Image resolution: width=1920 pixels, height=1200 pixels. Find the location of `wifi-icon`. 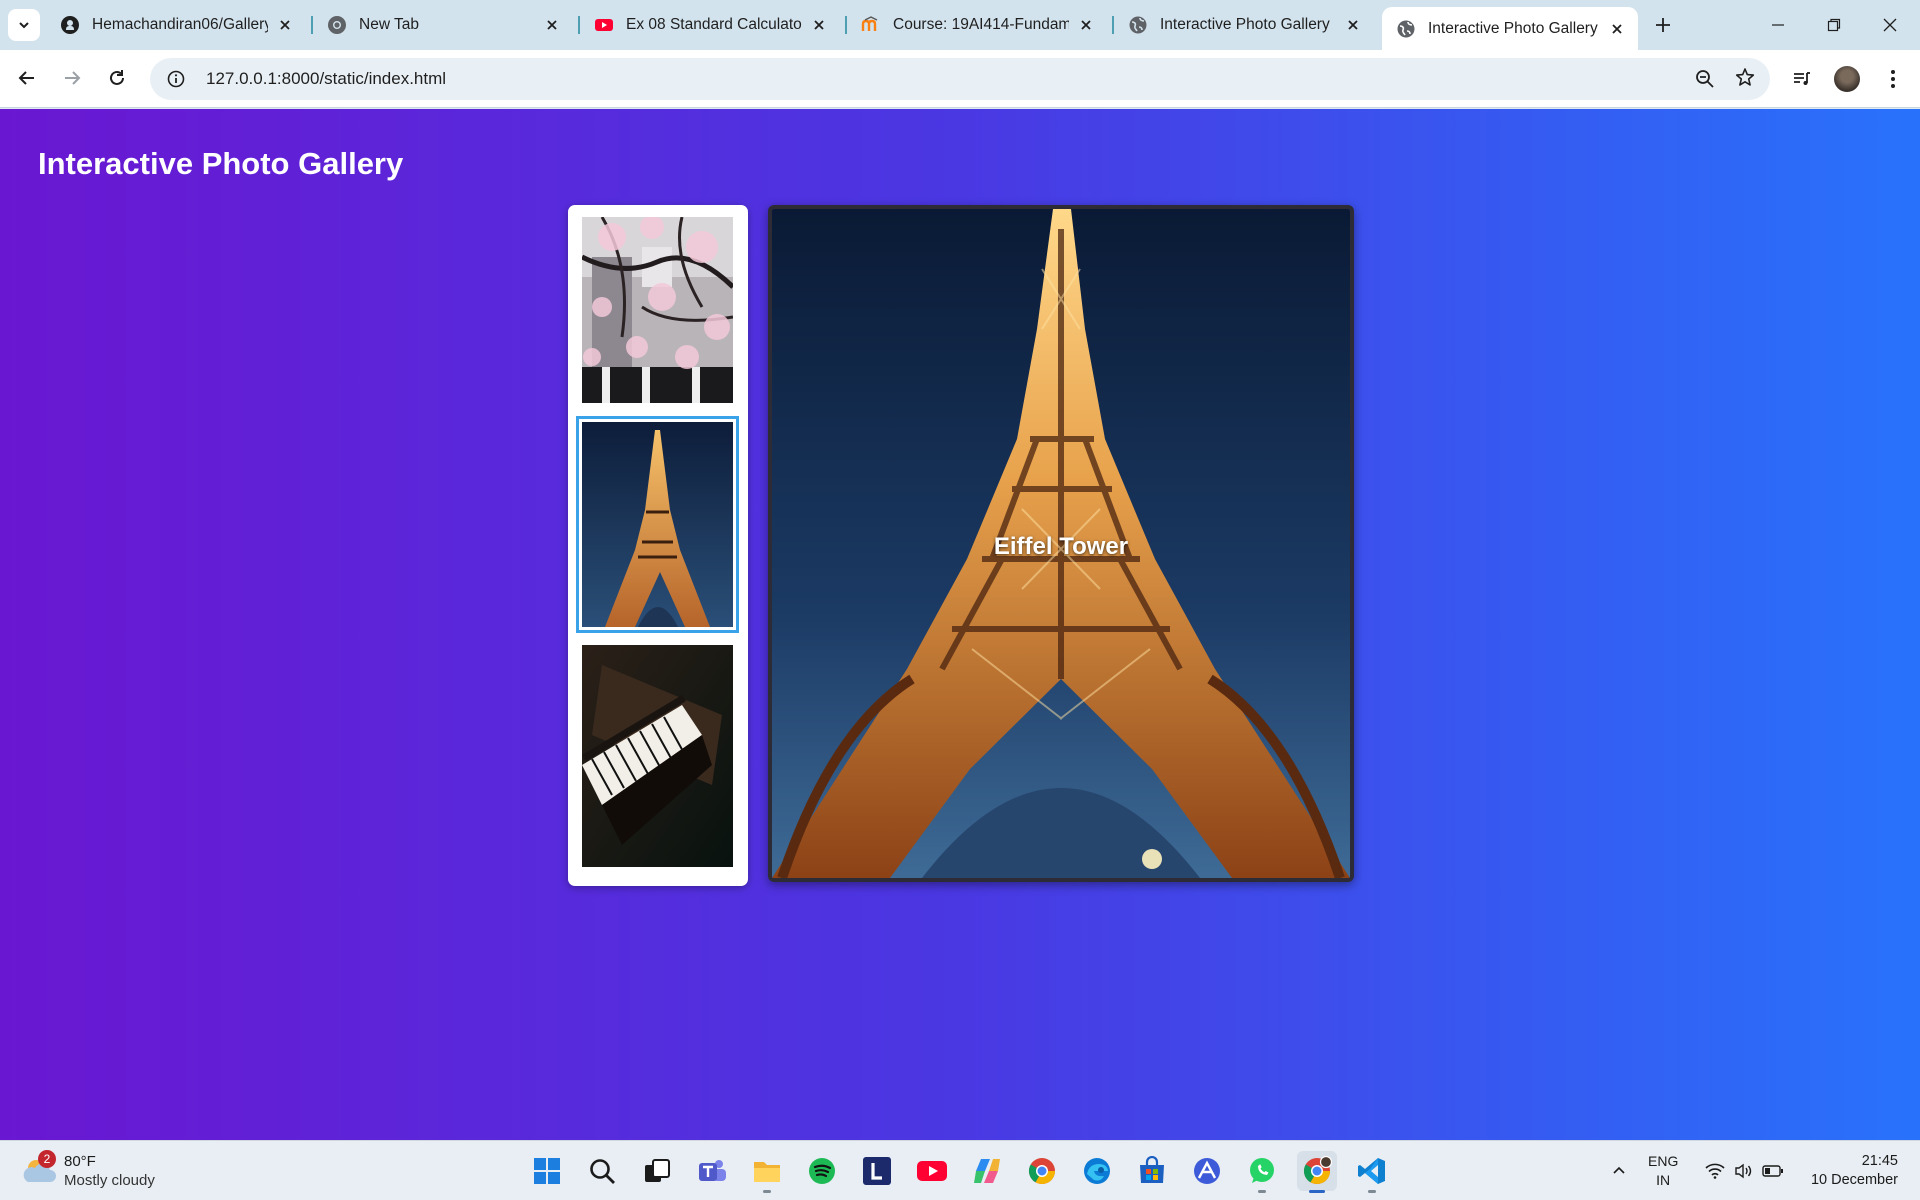

wifi-icon is located at coordinates (1715, 1171).